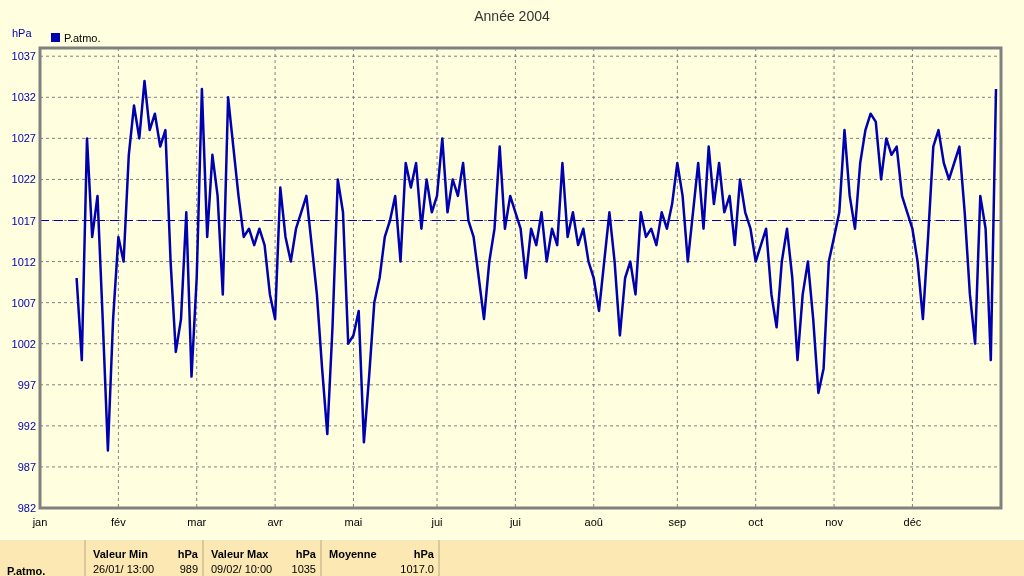  What do you see at coordinates (23, 138) in the screenshot?
I see `y-tick-label: 1027` at bounding box center [23, 138].